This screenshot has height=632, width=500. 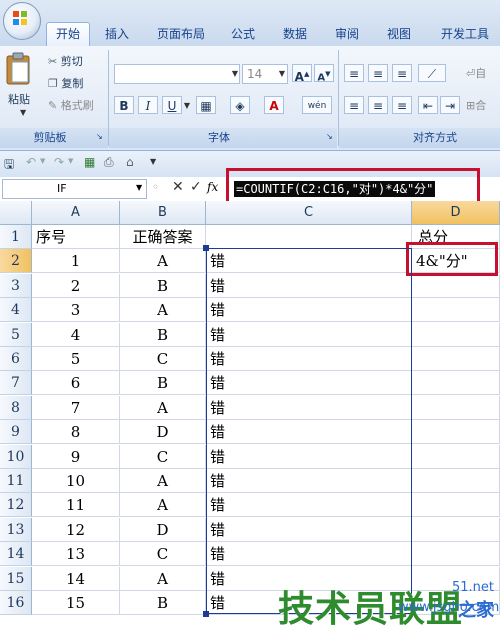 What do you see at coordinates (74, 189) in the screenshot?
I see `name-box: IF` at bounding box center [74, 189].